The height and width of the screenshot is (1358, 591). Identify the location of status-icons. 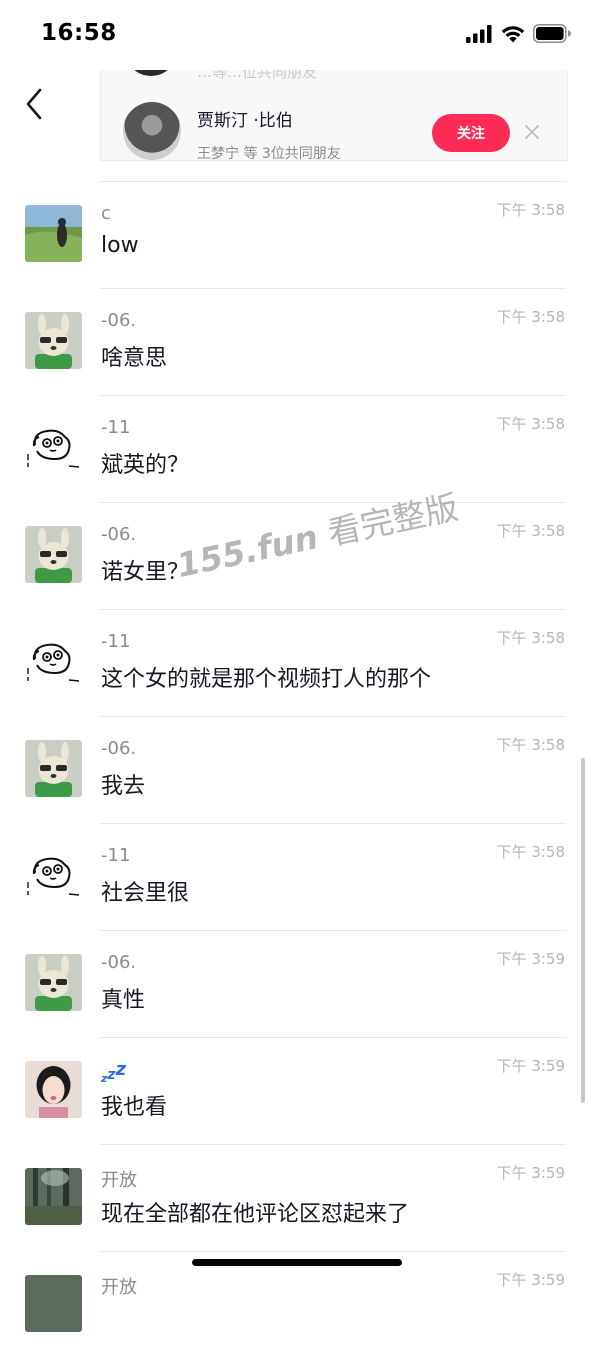
(518, 33).